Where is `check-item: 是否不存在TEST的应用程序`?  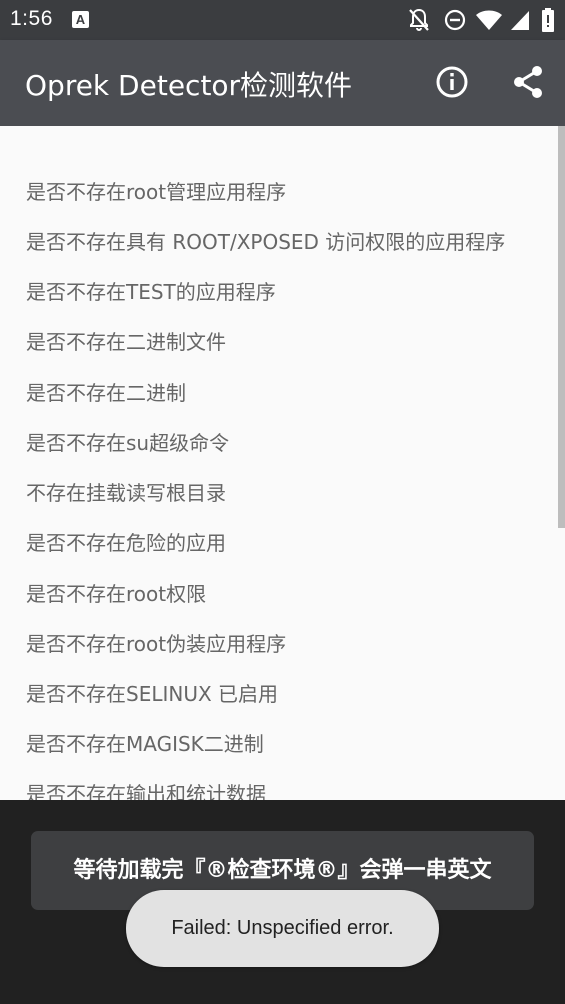
check-item: 是否不存在TEST的应用程序 is located at coordinates (151, 290).